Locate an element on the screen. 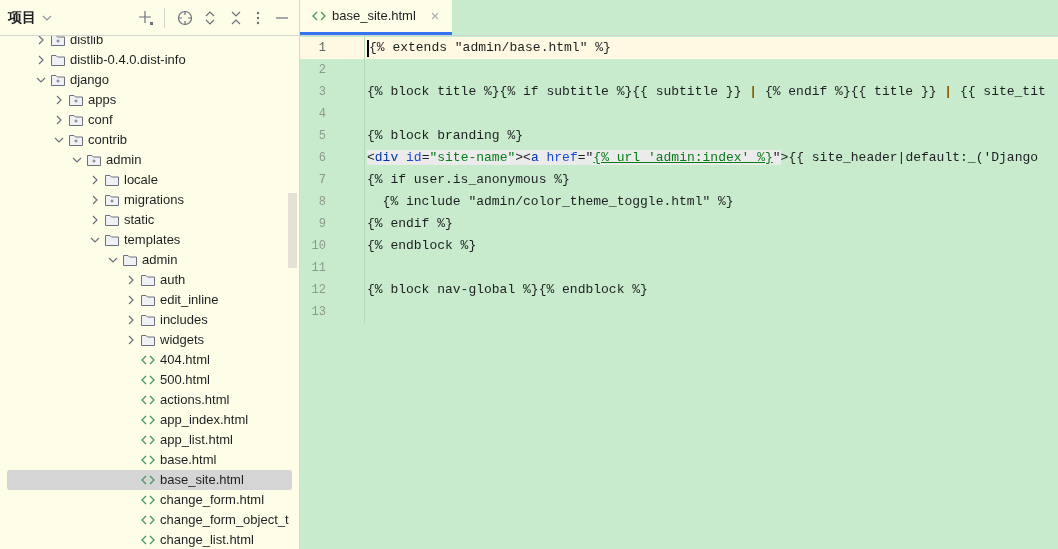 The width and height of the screenshot is (1058, 549). editor-tab: base_site.html is located at coordinates (376, 17).